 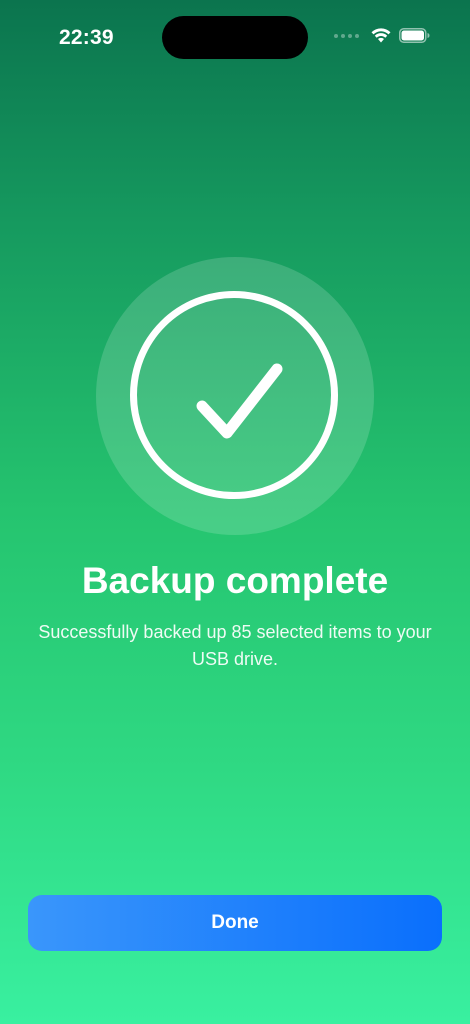 I want to click on status-icons, so click(x=382, y=35).